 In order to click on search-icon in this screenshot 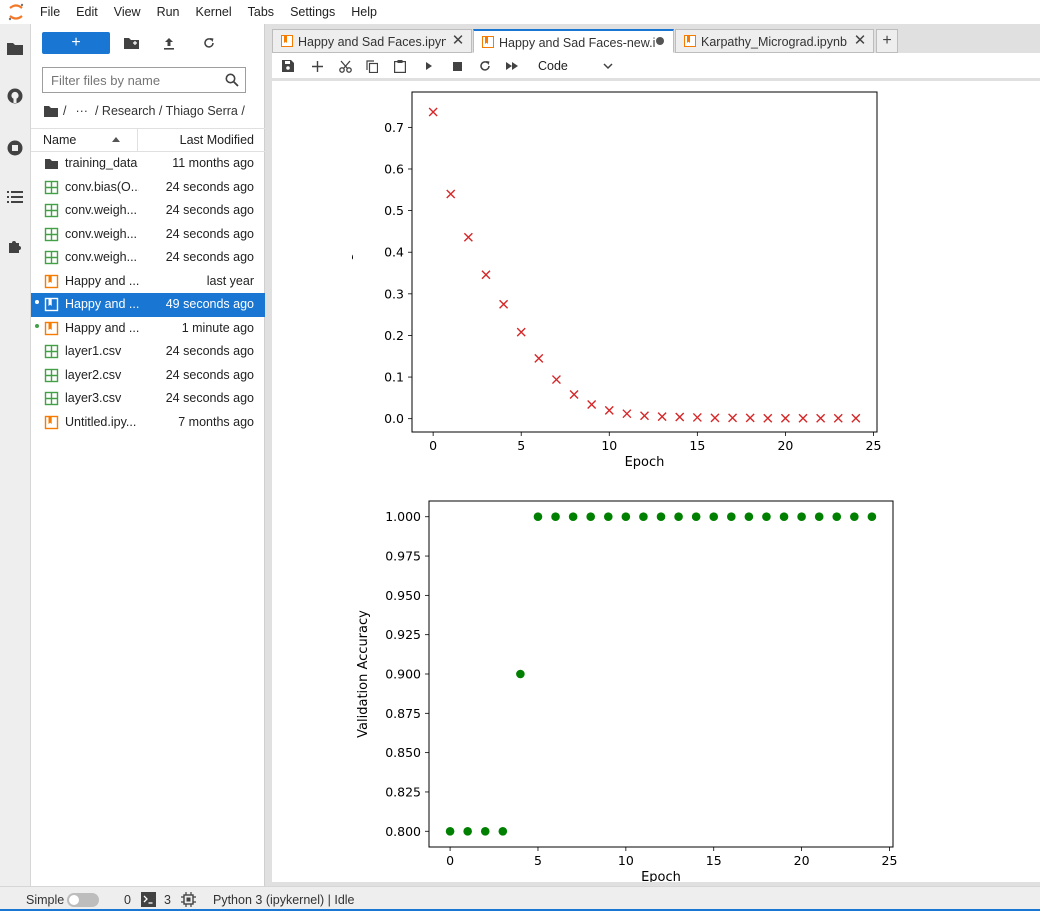, I will do `click(232, 80)`.